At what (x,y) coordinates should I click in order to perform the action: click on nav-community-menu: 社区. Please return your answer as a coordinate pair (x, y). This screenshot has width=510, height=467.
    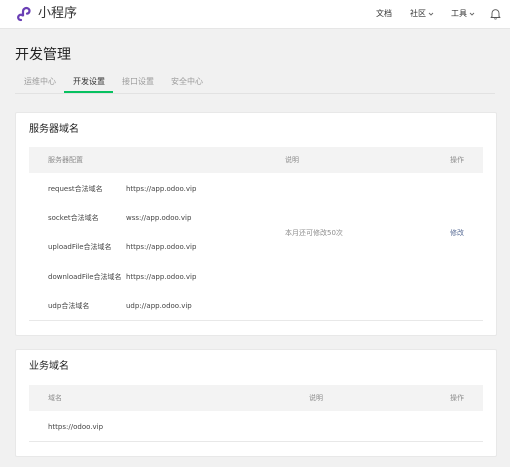
    Looking at the image, I should click on (422, 14).